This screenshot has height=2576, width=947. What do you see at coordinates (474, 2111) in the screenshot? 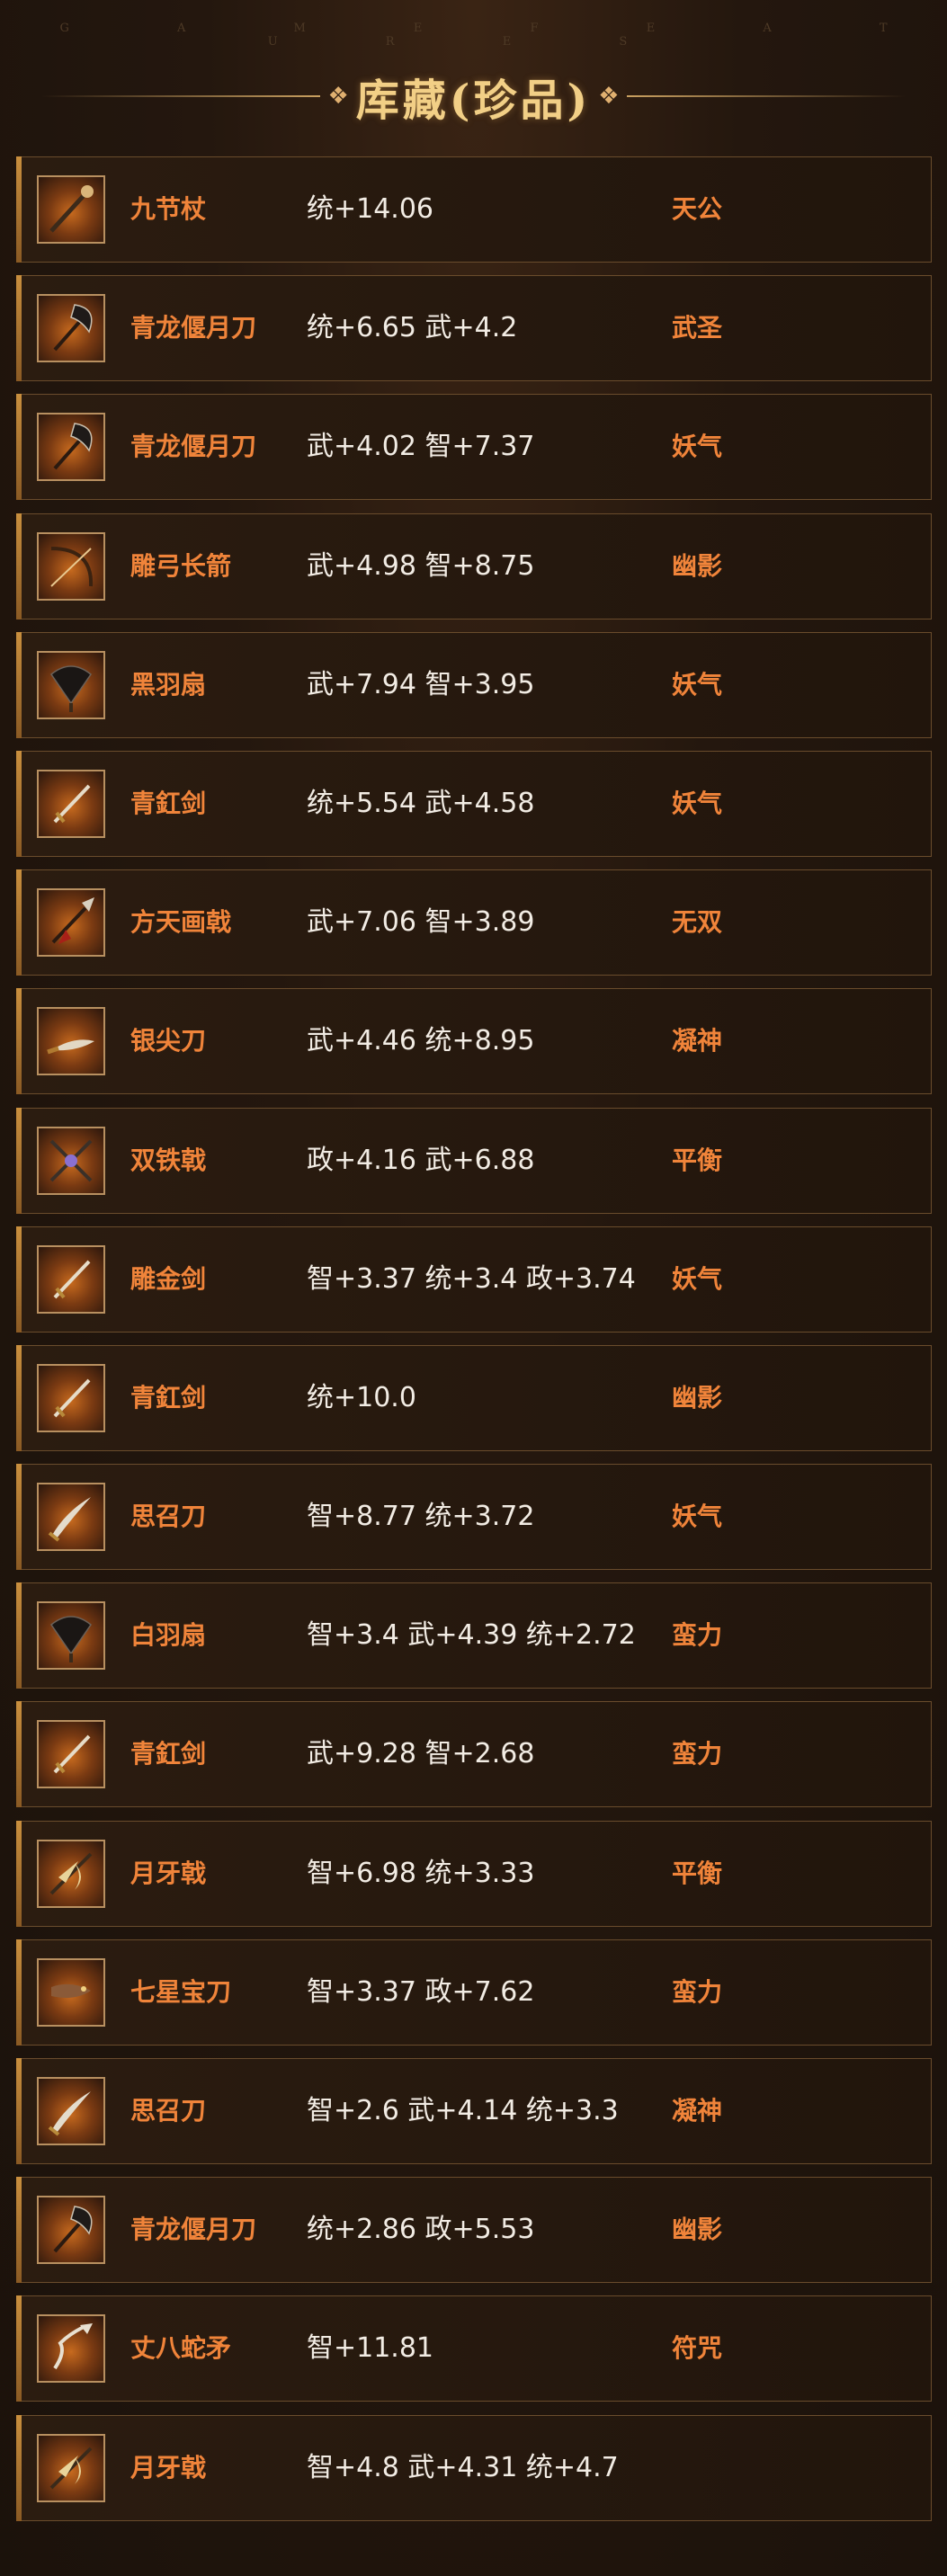
I see `item-row: 思召刀 智+2.6 武+4.14 统+3.3 凝神` at bounding box center [474, 2111].